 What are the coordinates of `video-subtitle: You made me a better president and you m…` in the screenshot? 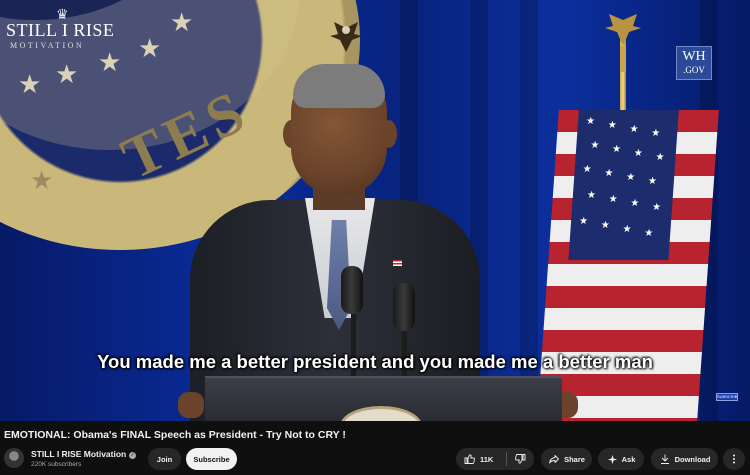 It's located at (375, 361).